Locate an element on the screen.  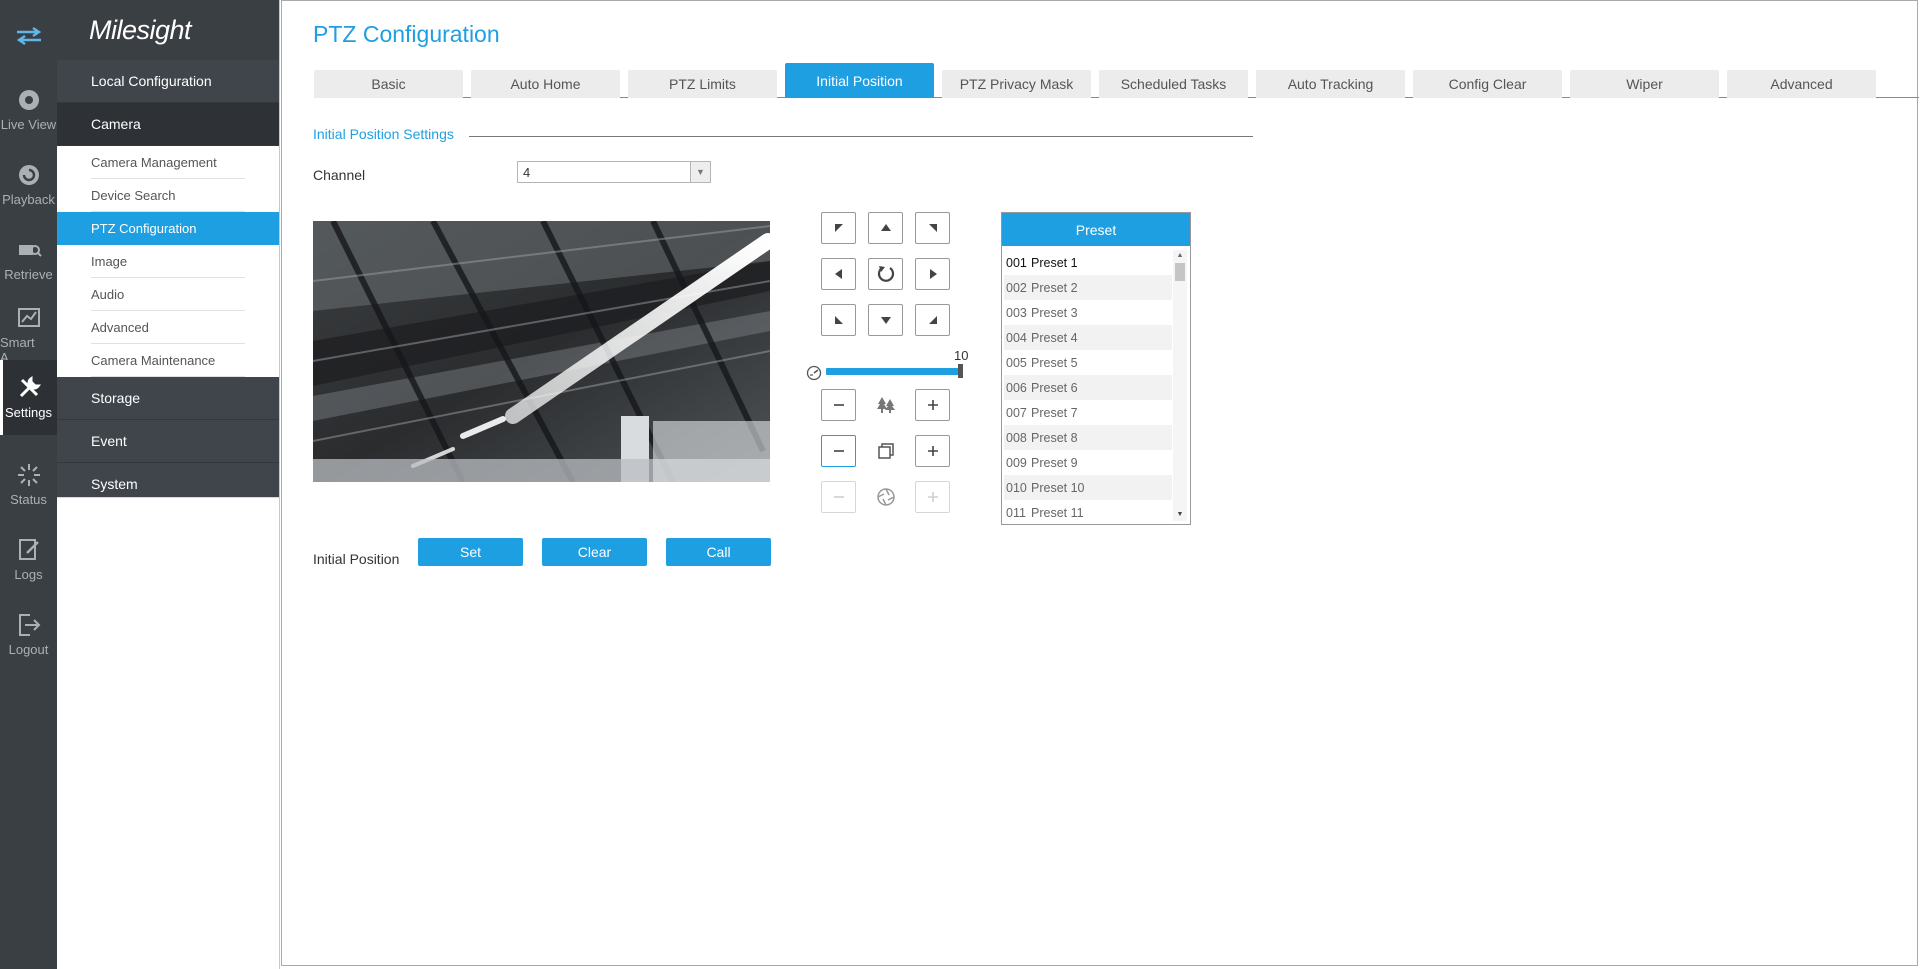
scroll-down-icon: ▼ is located at coordinates (1180, 515).